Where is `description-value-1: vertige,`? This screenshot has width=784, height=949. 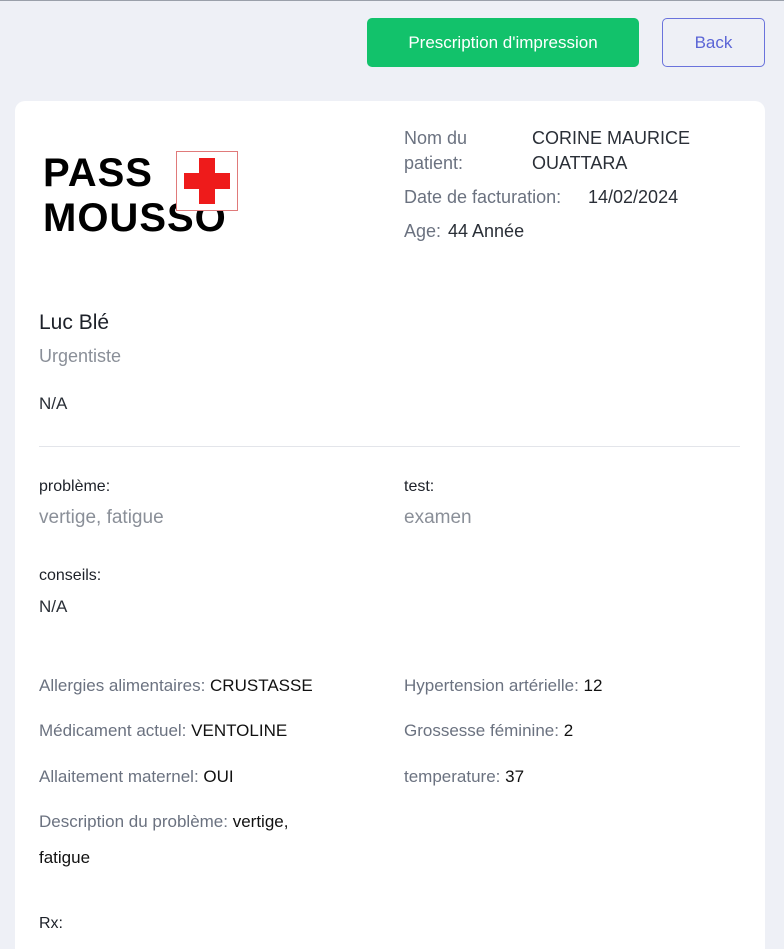
description-value-1: vertige, is located at coordinates (260, 821).